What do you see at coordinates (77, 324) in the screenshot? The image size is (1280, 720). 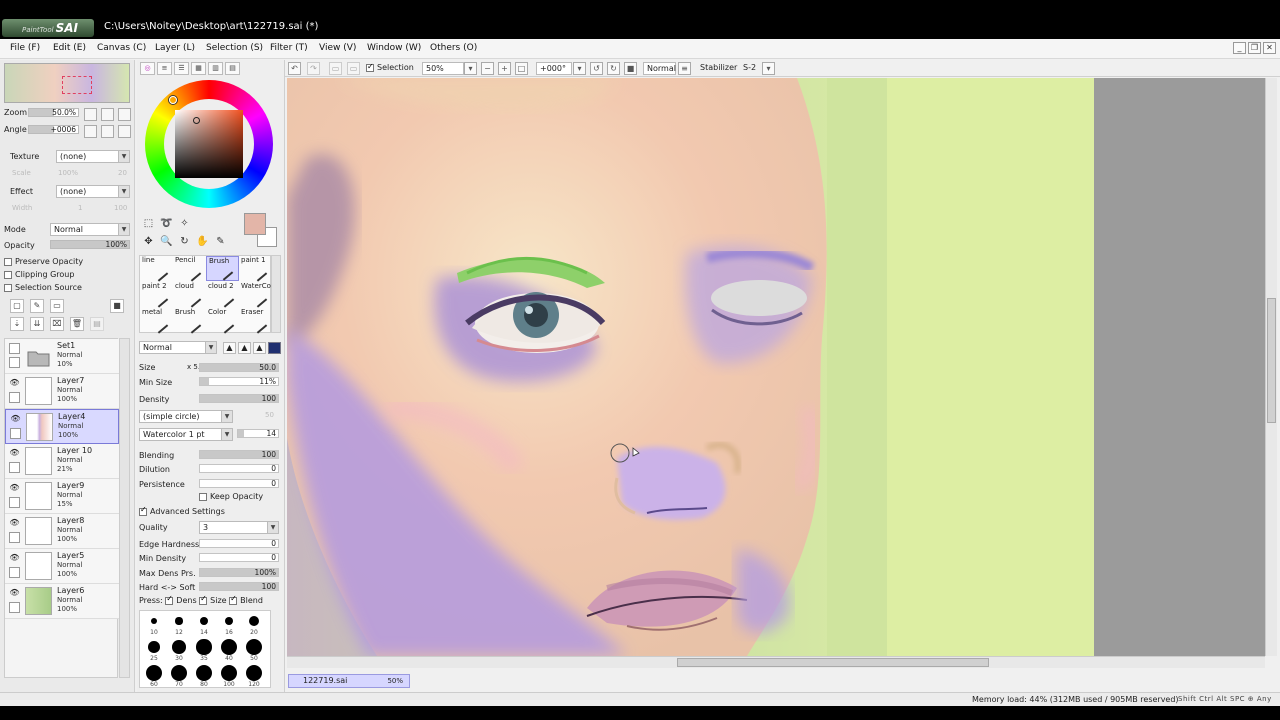 I see `delete-layer-icon: 🗑` at bounding box center [77, 324].